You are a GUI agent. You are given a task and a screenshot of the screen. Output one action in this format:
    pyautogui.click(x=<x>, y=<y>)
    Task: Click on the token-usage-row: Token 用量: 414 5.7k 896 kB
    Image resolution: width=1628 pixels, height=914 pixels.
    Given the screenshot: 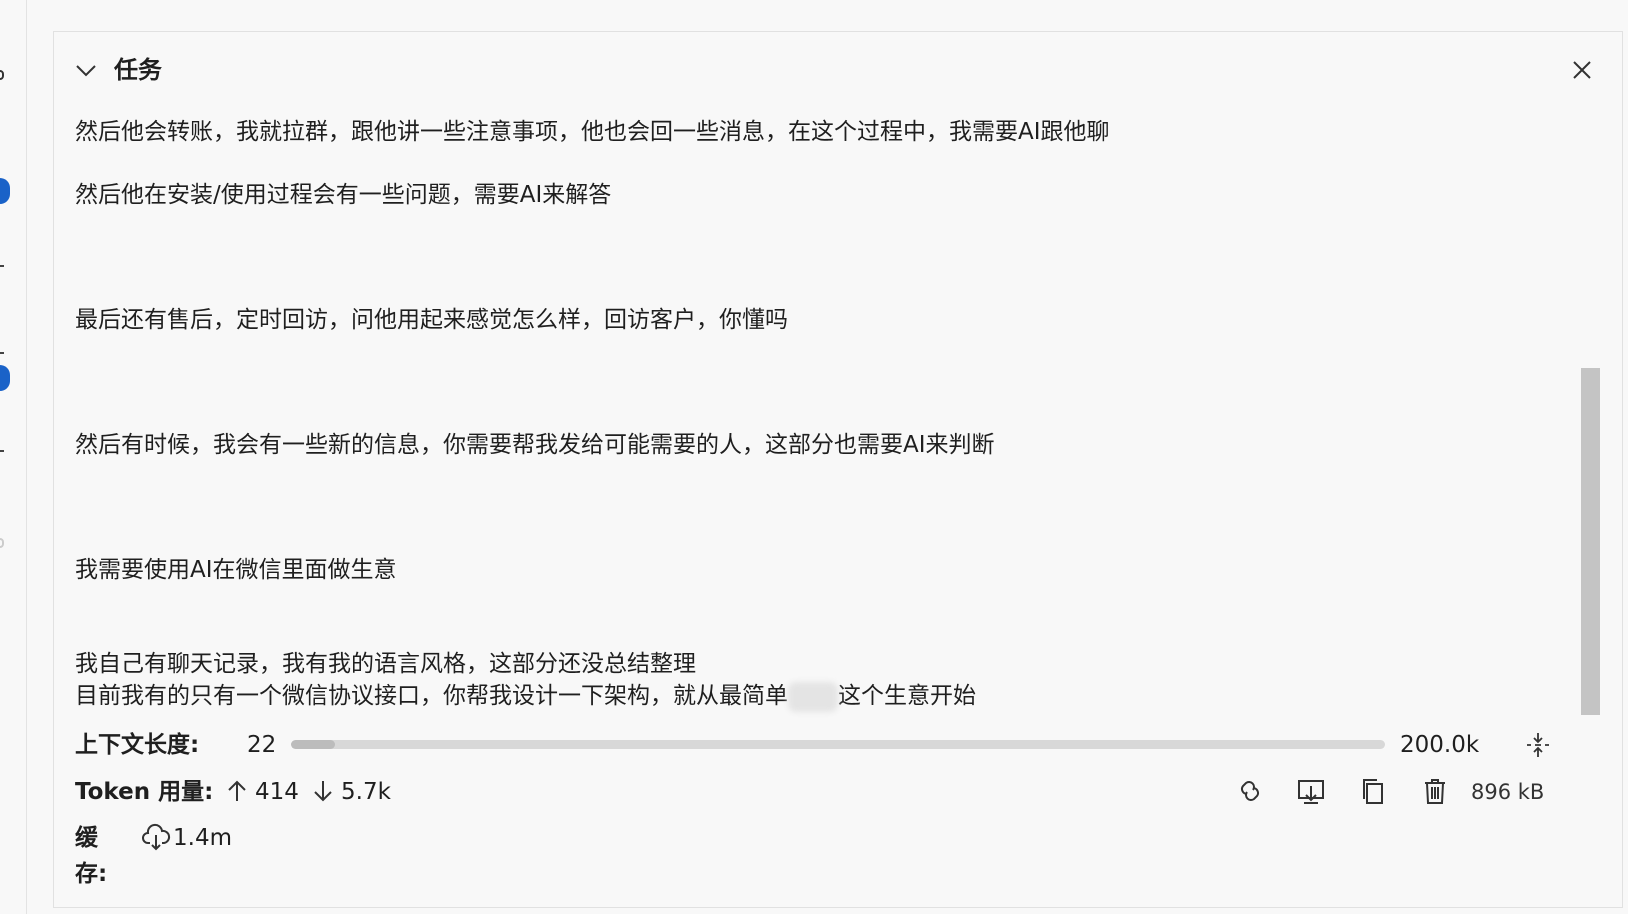 What is the action you would take?
    pyautogui.click(x=820, y=792)
    